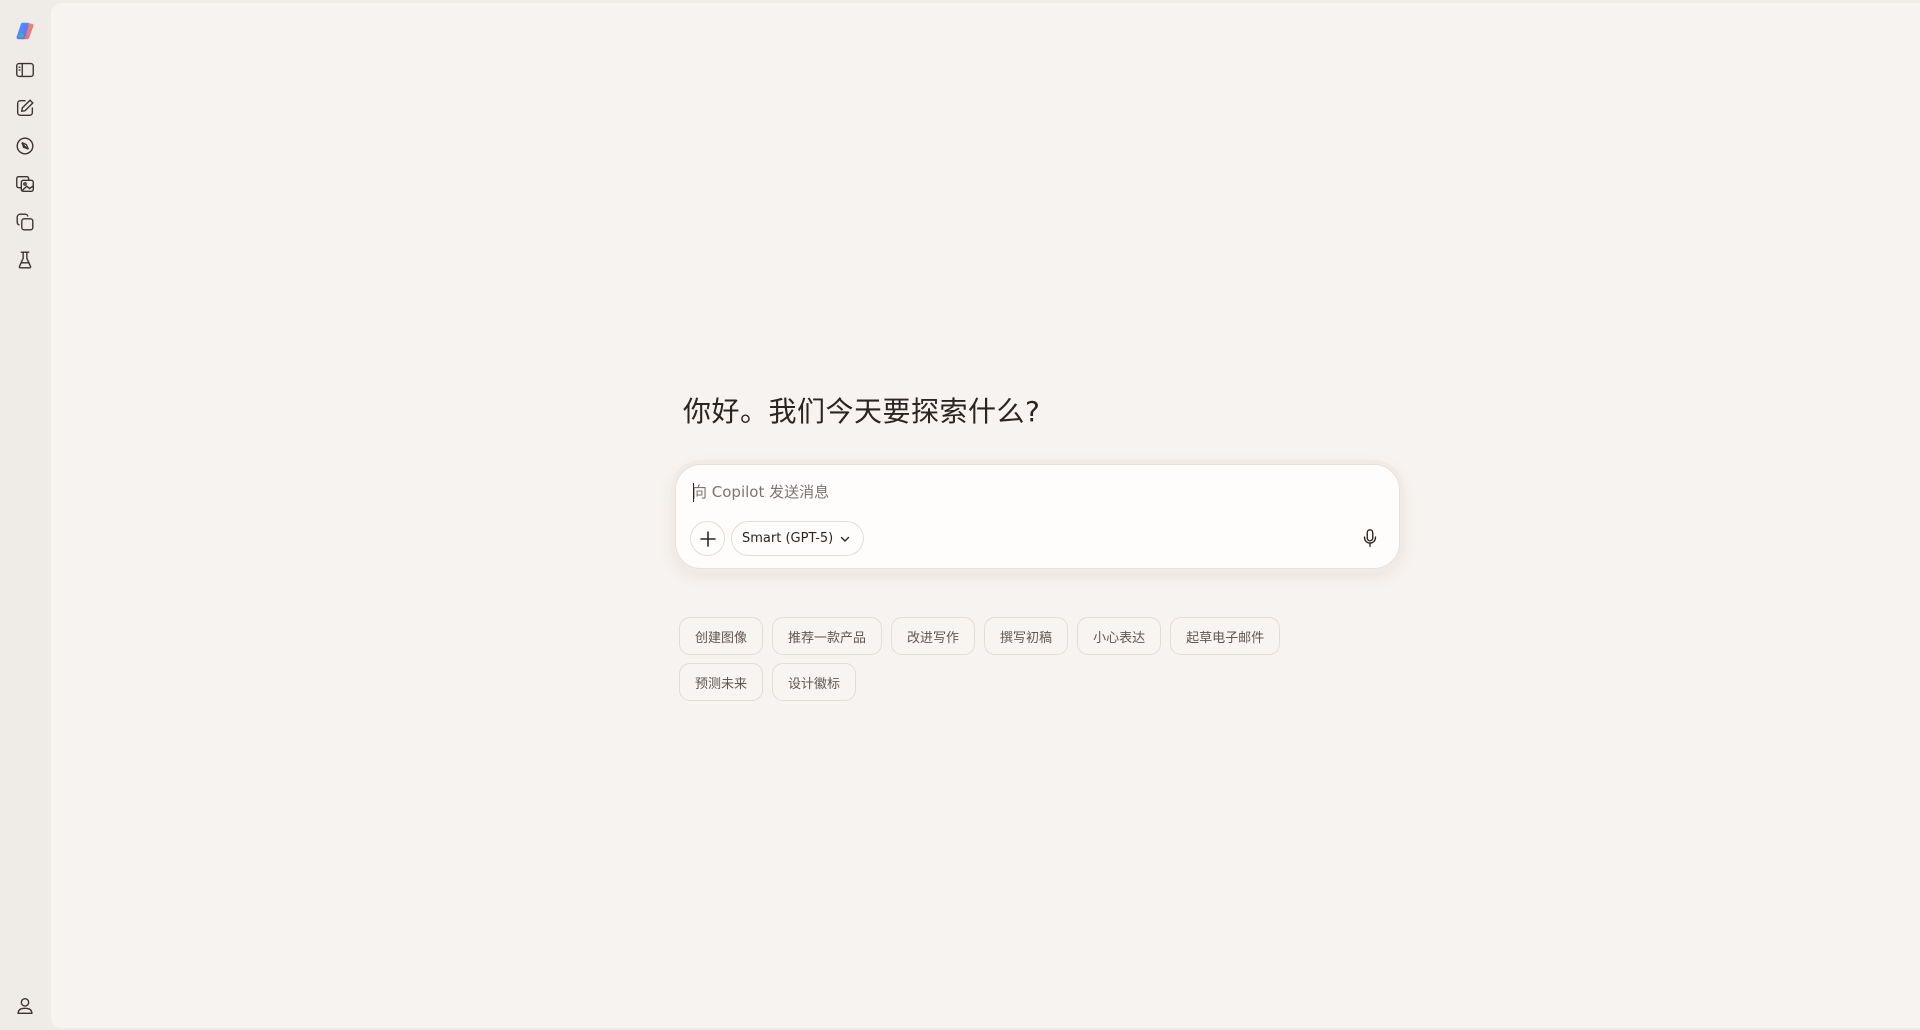 This screenshot has width=1920, height=1030. I want to click on copilot-logo, so click(25, 31).